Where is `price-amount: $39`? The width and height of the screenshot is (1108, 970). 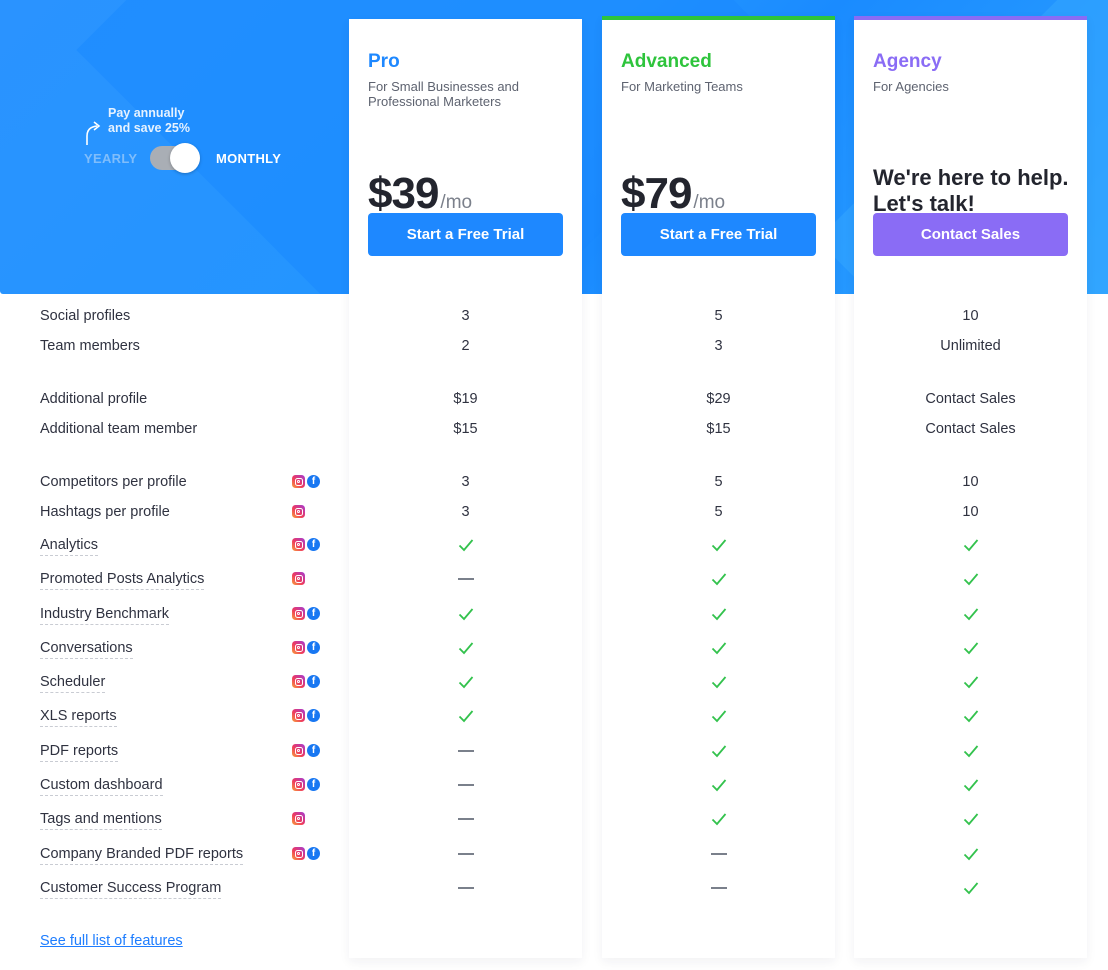
price-amount: $39 is located at coordinates (403, 193).